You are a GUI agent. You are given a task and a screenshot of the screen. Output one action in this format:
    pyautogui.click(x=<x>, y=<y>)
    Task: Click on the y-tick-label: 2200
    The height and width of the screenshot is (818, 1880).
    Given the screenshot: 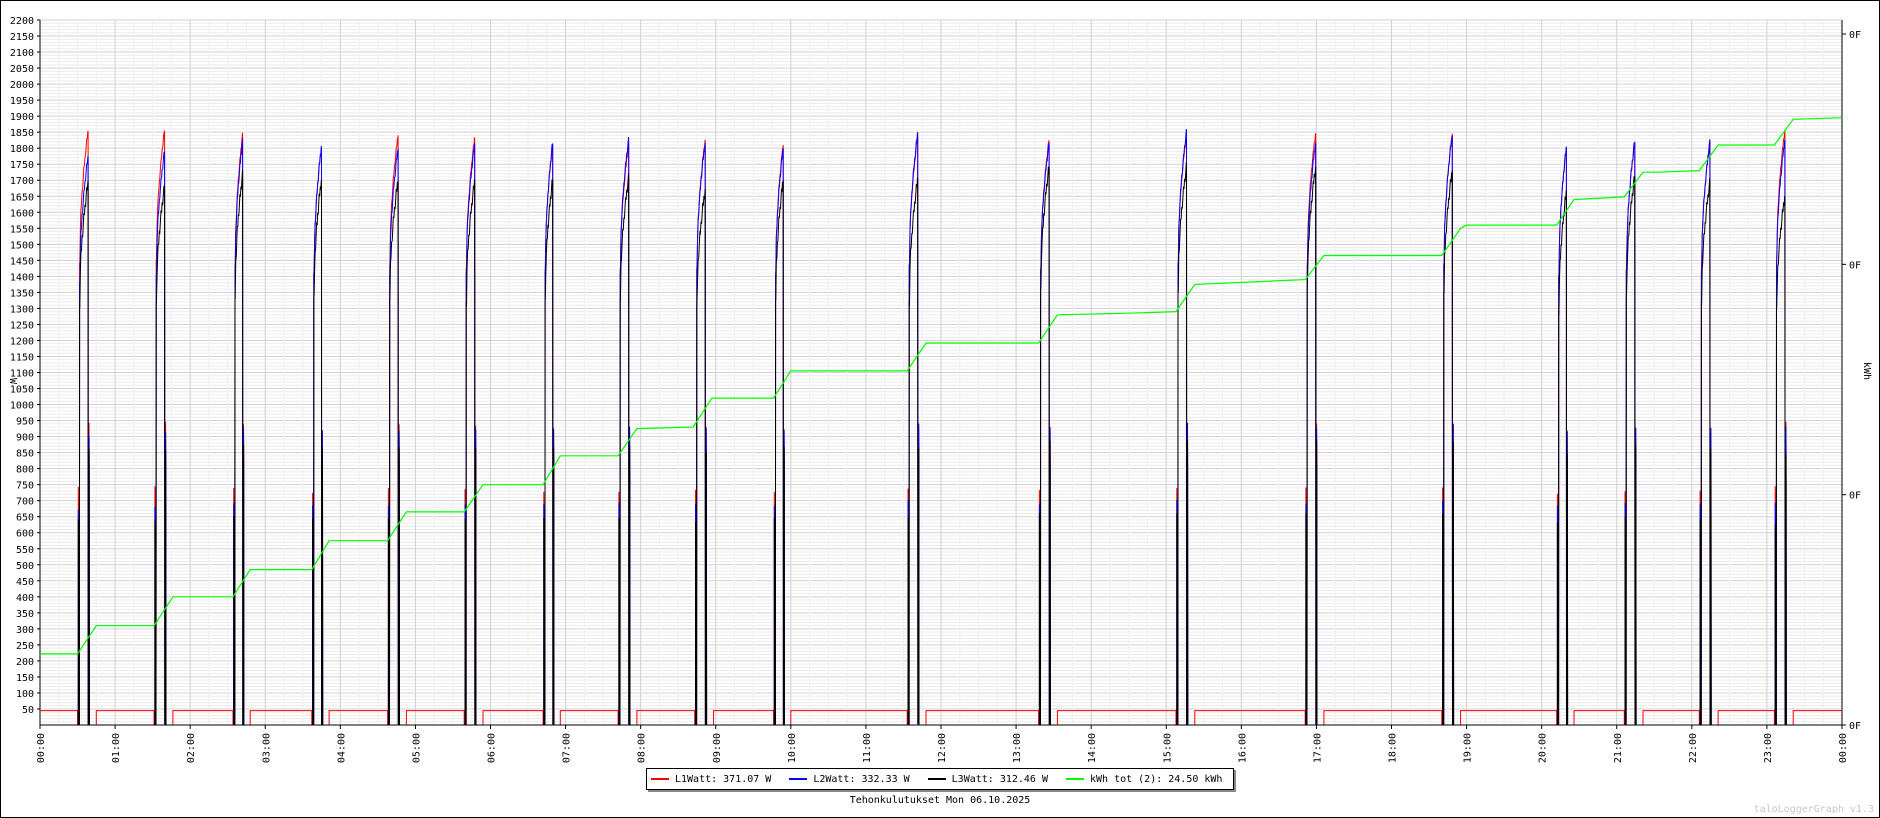 What is the action you would take?
    pyautogui.click(x=22, y=21)
    